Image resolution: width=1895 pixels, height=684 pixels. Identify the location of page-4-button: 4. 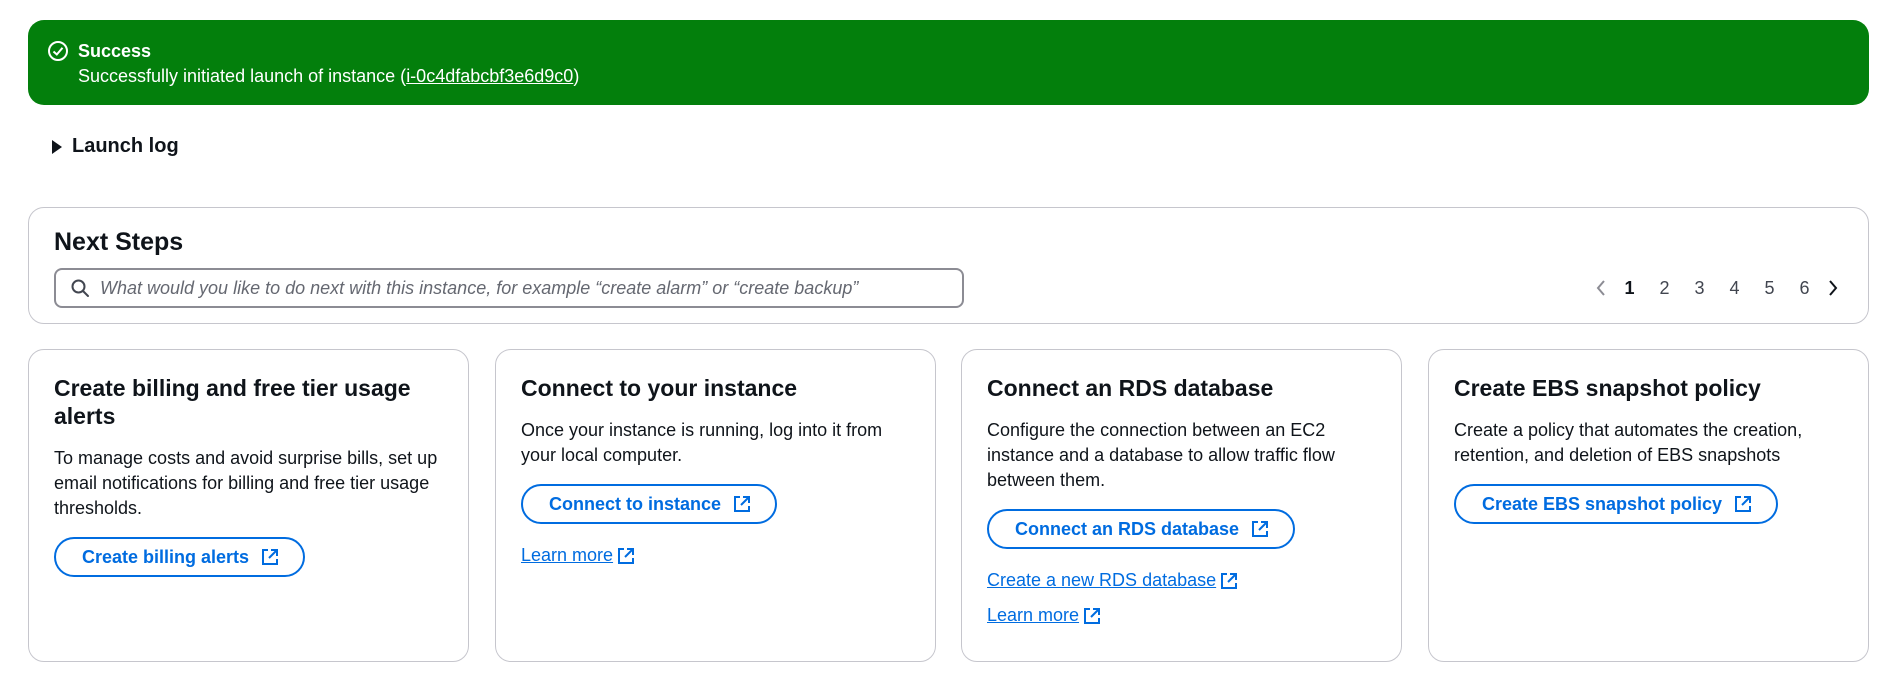
(1734, 288).